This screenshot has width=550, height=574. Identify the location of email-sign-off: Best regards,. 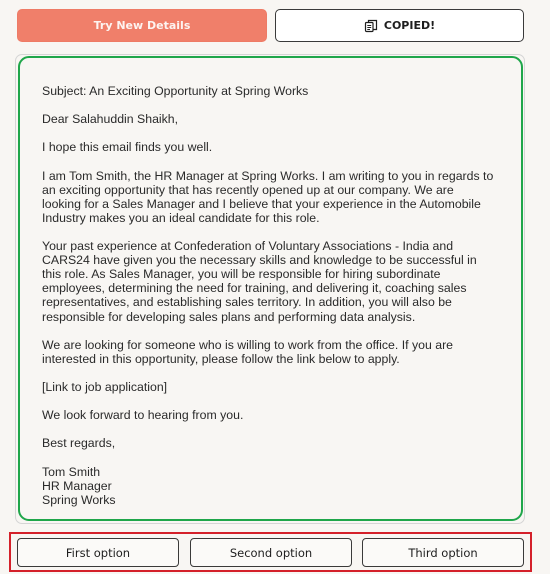
(79, 443).